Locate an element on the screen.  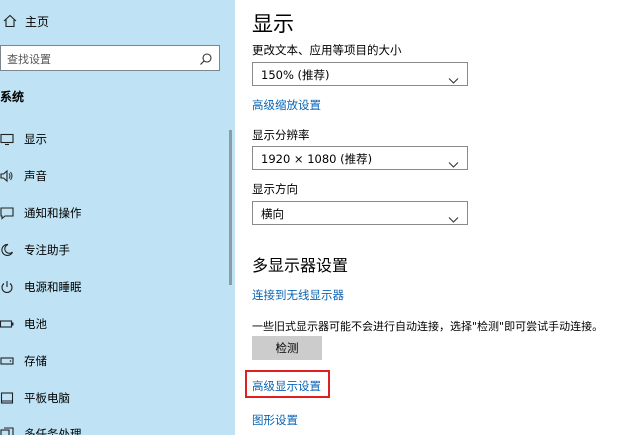
sidebar-item-sound: 声音 is located at coordinates (23, 176).